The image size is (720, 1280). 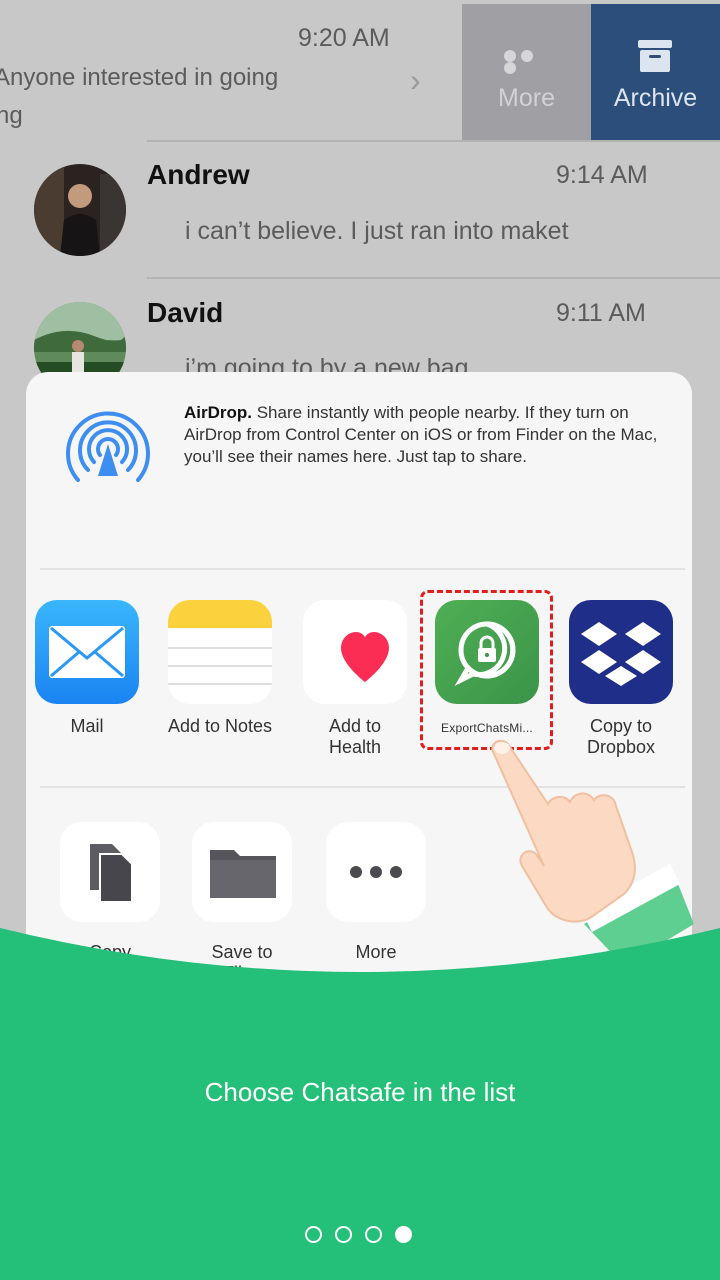 What do you see at coordinates (108, 446) in the screenshot?
I see `airdrop-icon` at bounding box center [108, 446].